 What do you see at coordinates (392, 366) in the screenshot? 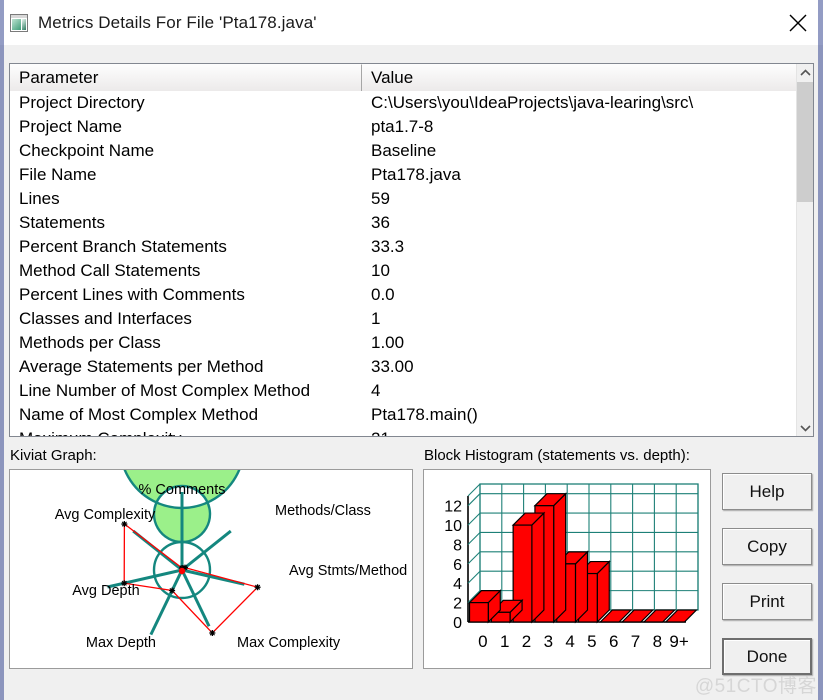
I see `cell-value: 33.00` at bounding box center [392, 366].